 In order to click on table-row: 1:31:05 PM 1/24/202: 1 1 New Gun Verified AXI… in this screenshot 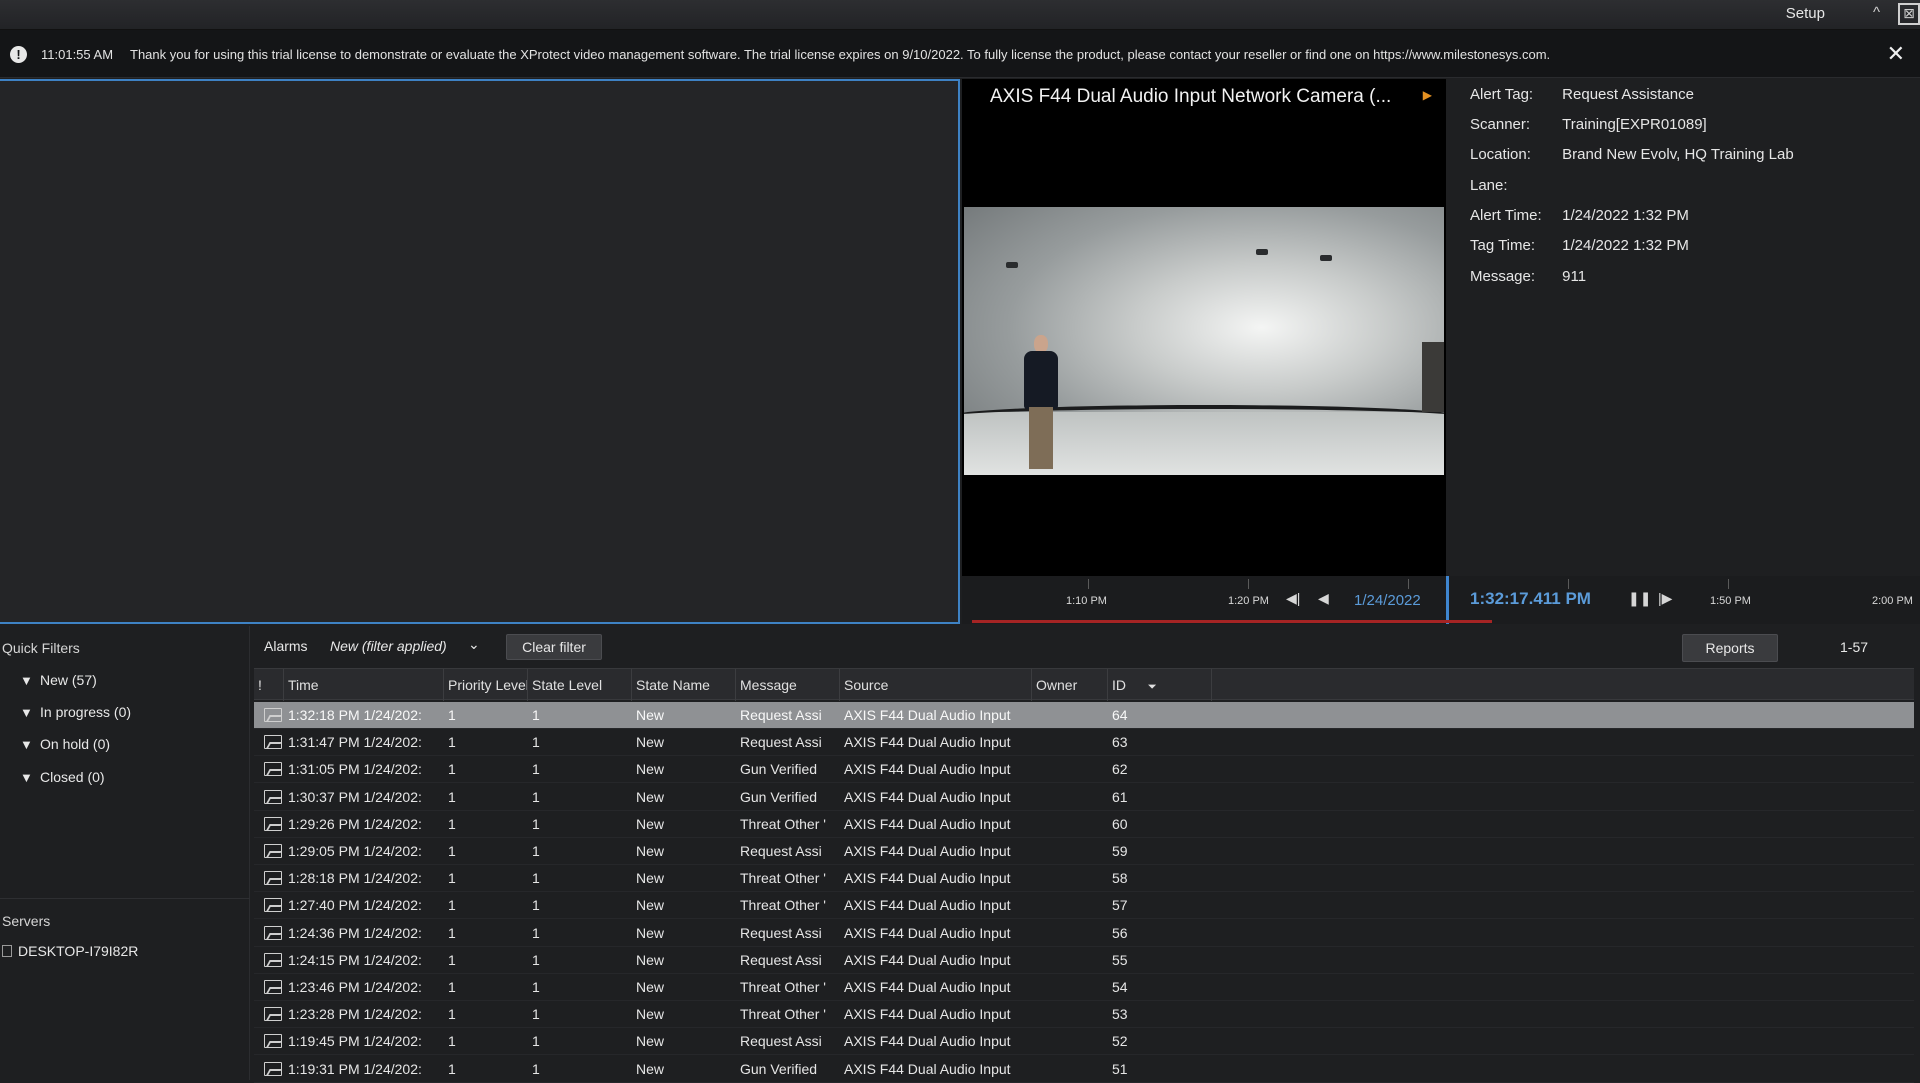, I will do `click(1084, 770)`.